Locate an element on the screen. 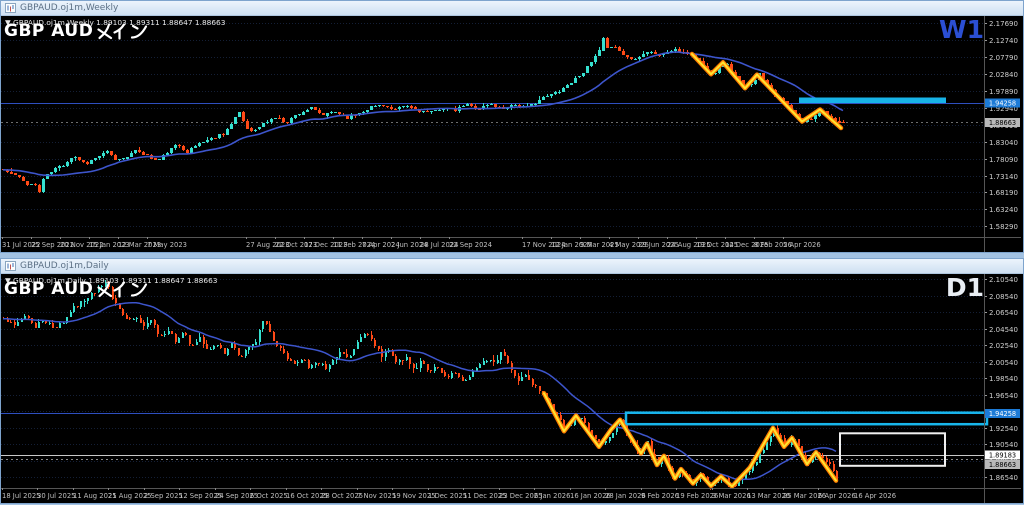 The width and height of the screenshot is (1024, 505). window-title: GBPAUD.oj1m,Daily is located at coordinates (64, 266).